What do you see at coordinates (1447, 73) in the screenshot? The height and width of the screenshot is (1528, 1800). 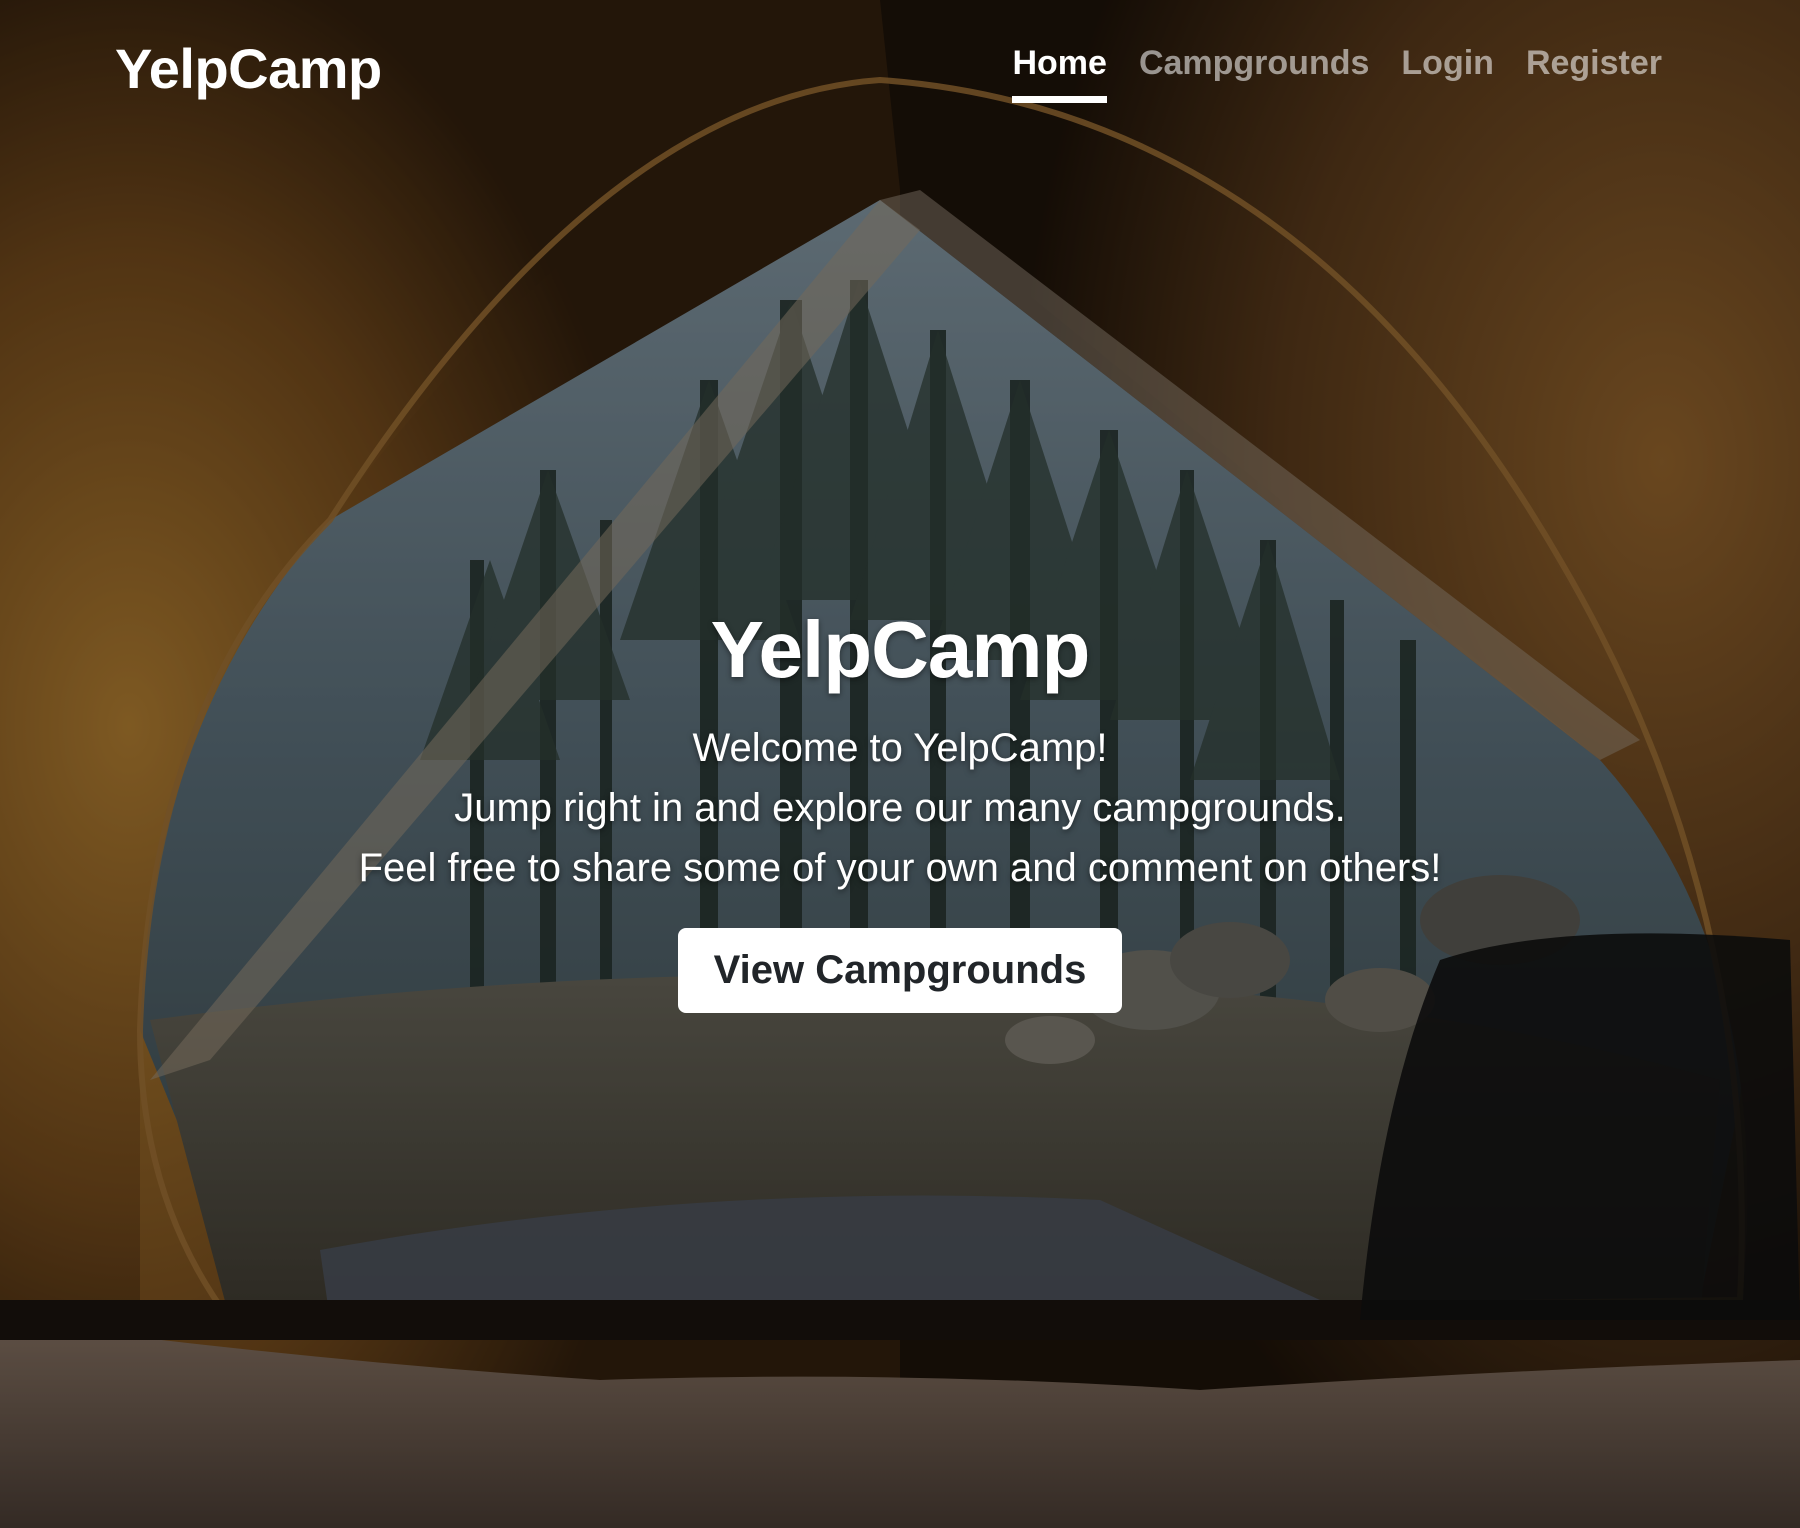 I see `nav-login: Login` at bounding box center [1447, 73].